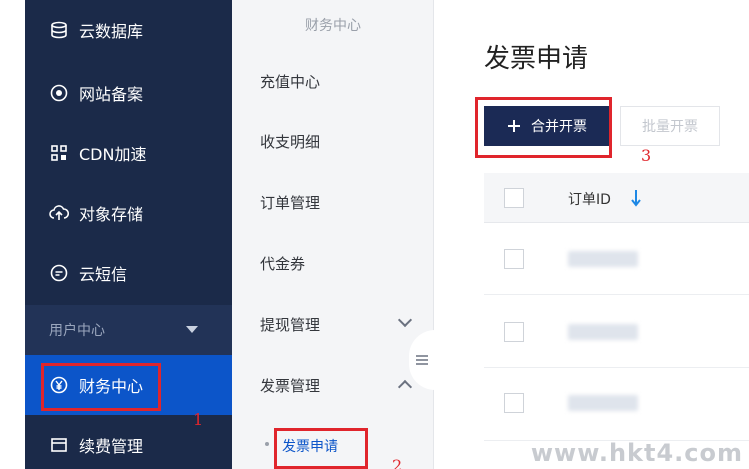 The width and height of the screenshot is (749, 469). I want to click on annotation-number-1: 1, so click(198, 419).